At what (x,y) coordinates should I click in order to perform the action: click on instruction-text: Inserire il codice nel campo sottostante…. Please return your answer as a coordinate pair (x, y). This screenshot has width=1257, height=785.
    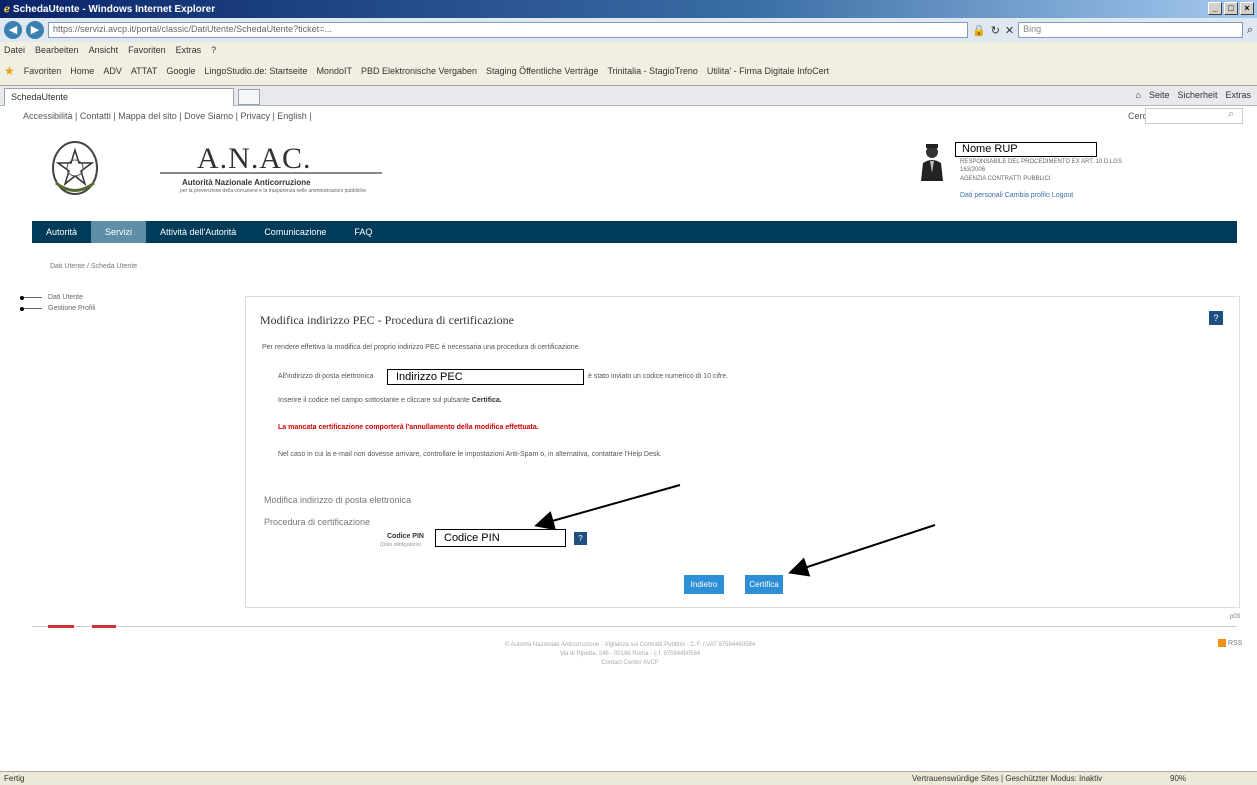
    Looking at the image, I should click on (390, 400).